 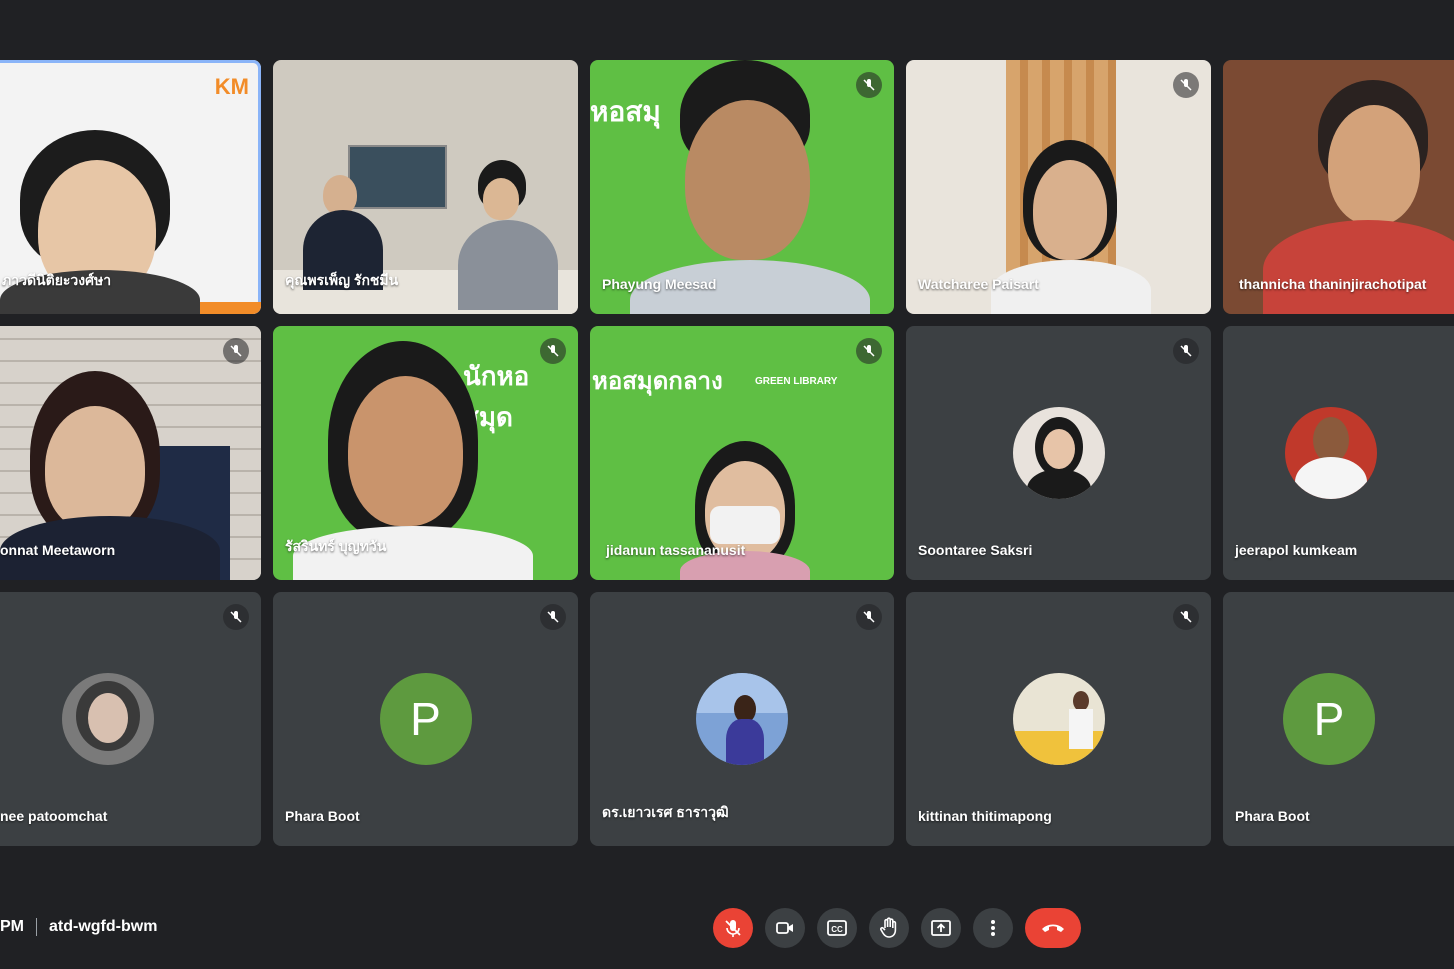 I want to click on participant-tile: nee patoomchat, so click(x=130, y=719).